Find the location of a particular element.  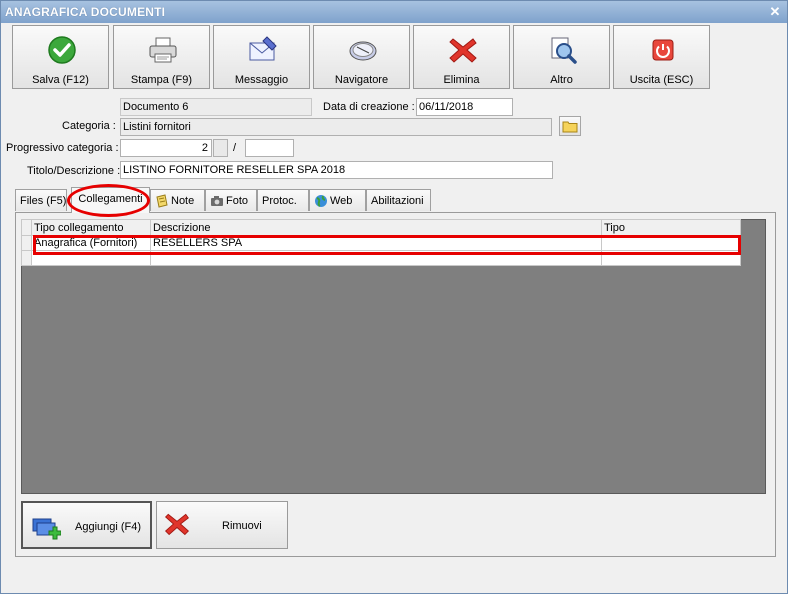

tab-web: Web is located at coordinates (337, 200).